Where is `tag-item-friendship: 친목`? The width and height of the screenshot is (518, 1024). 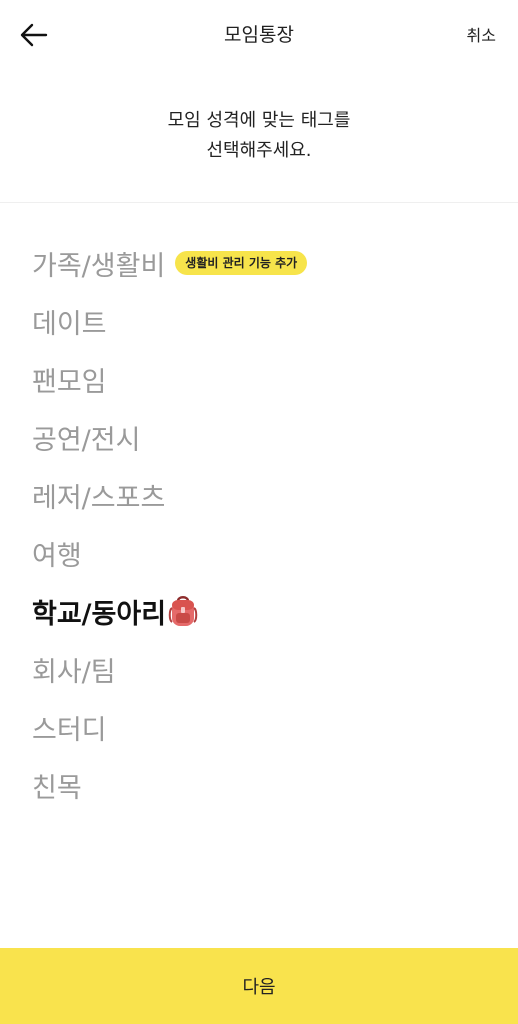
tag-item-friendship: 친목 is located at coordinates (267, 785).